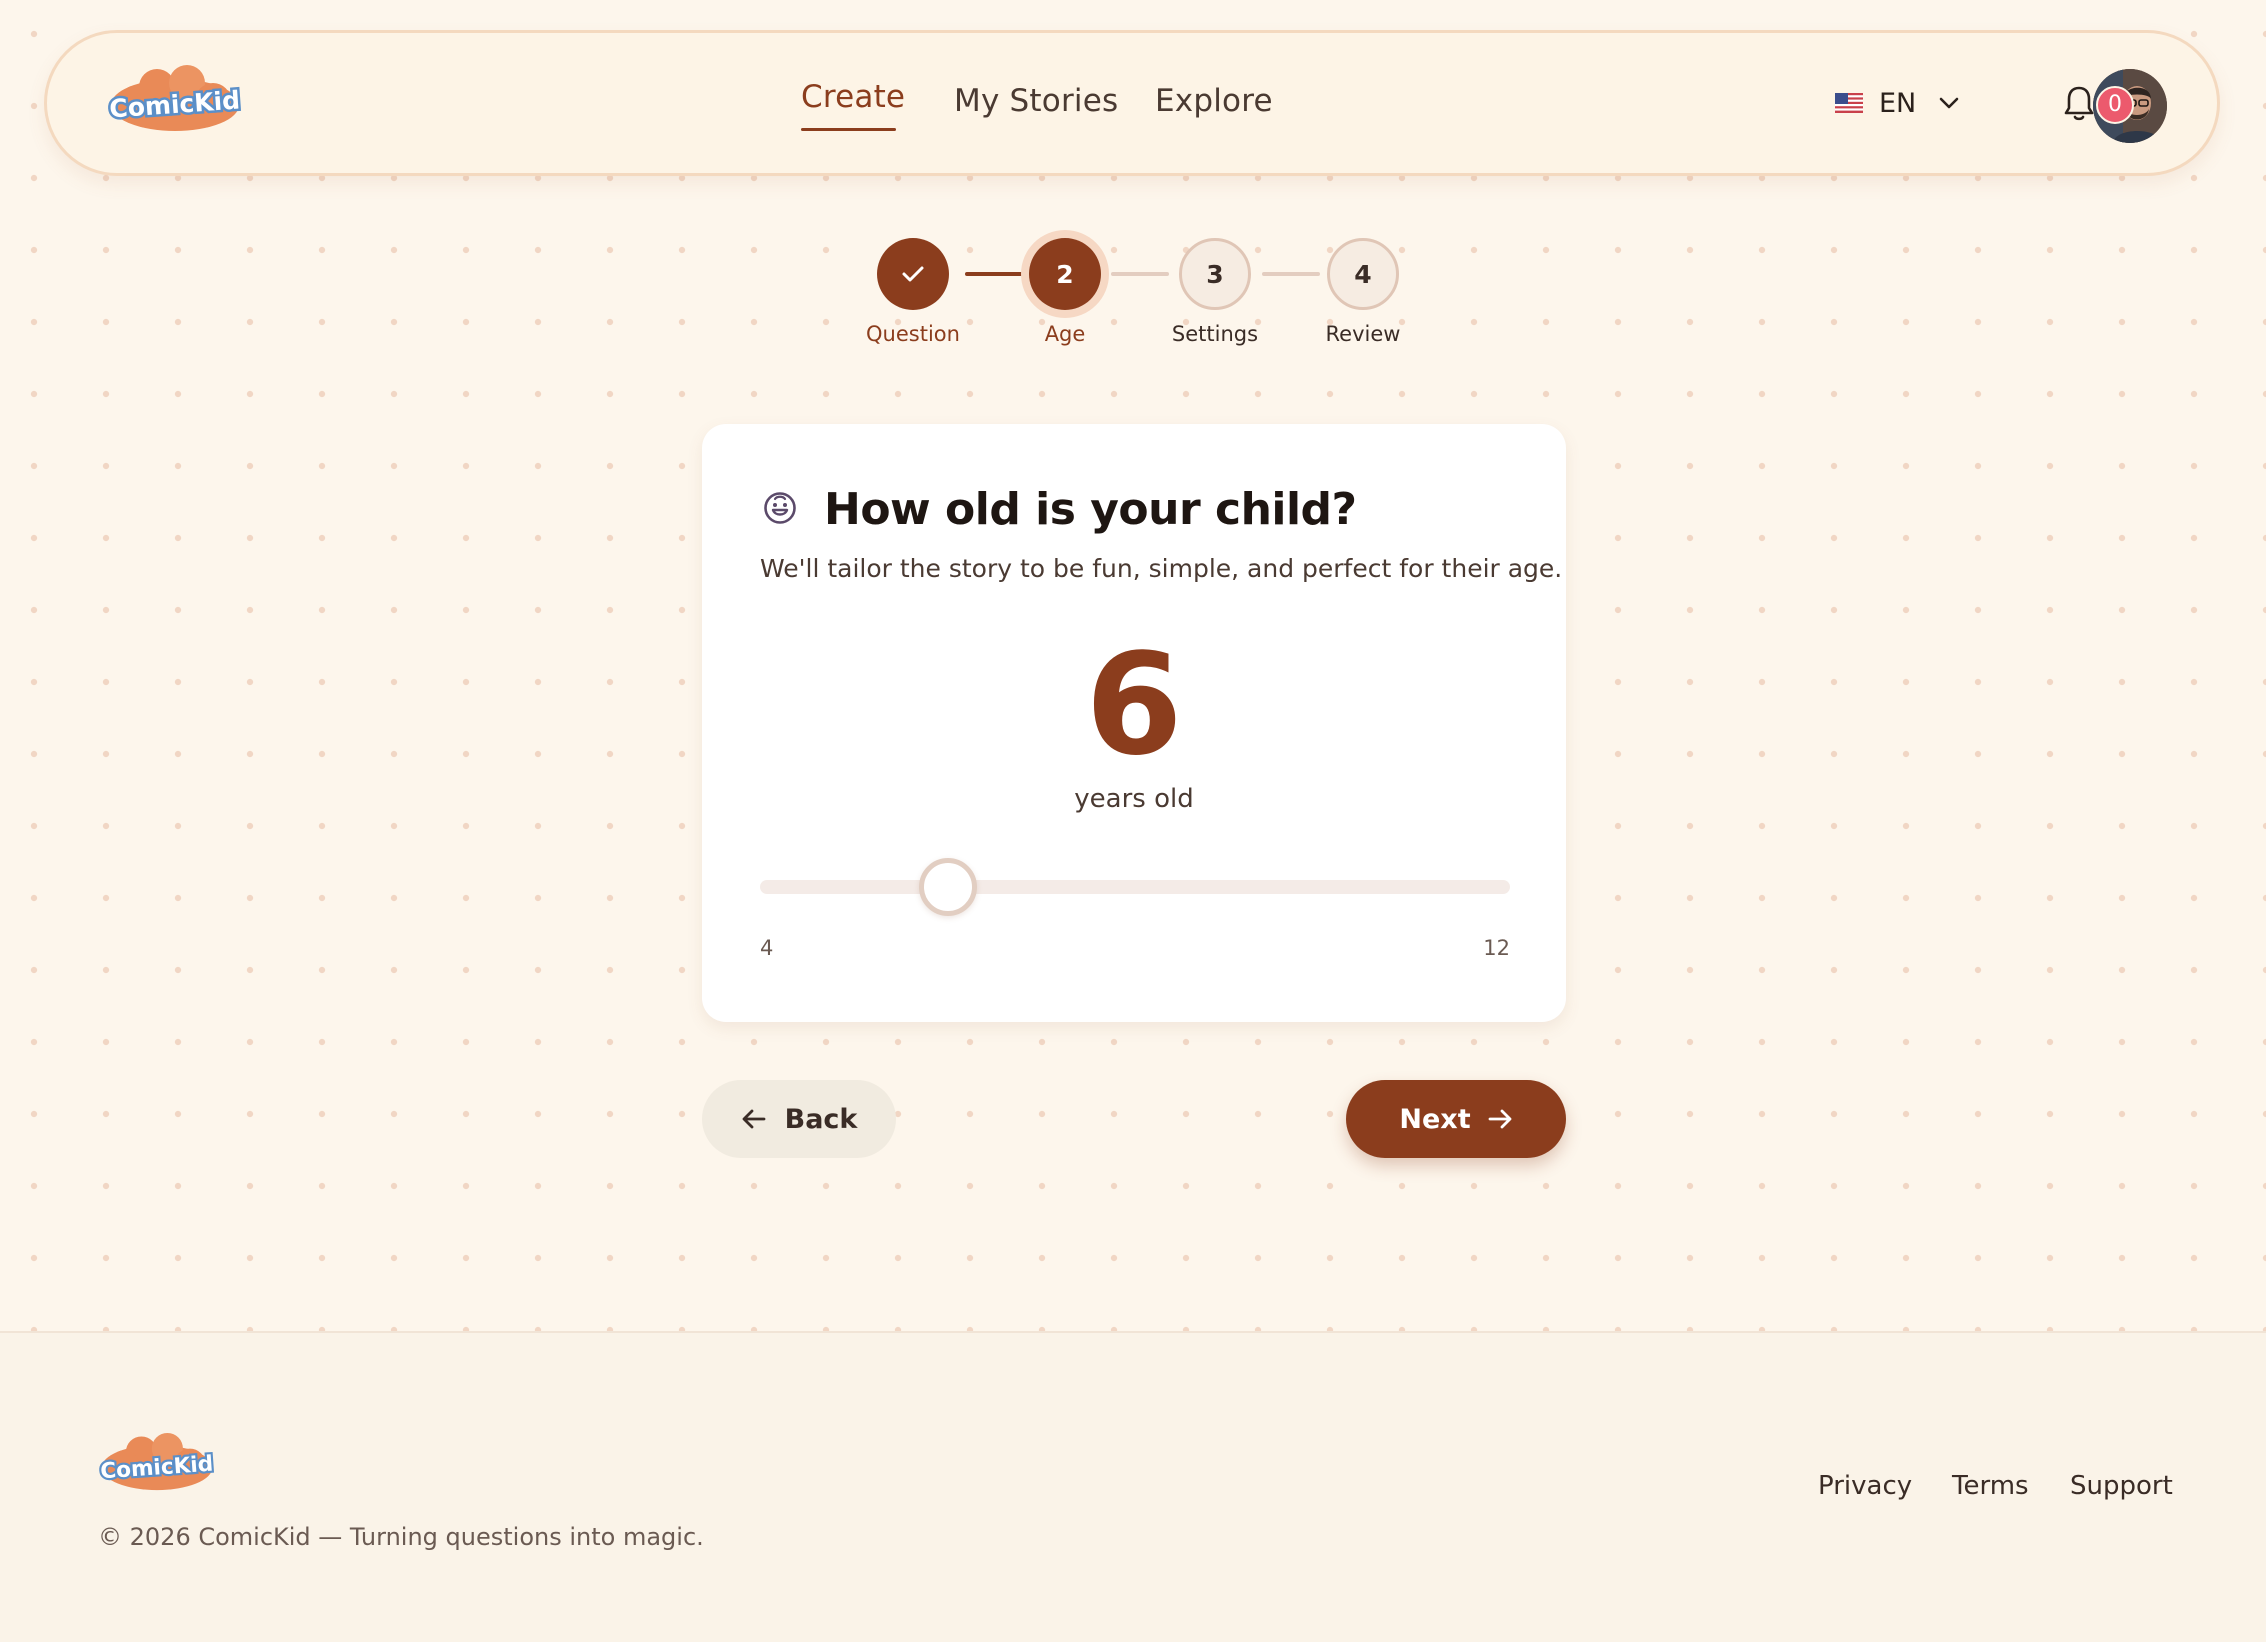 Image resolution: width=2266 pixels, height=1642 pixels. I want to click on step-label-settings: Settings, so click(1215, 334).